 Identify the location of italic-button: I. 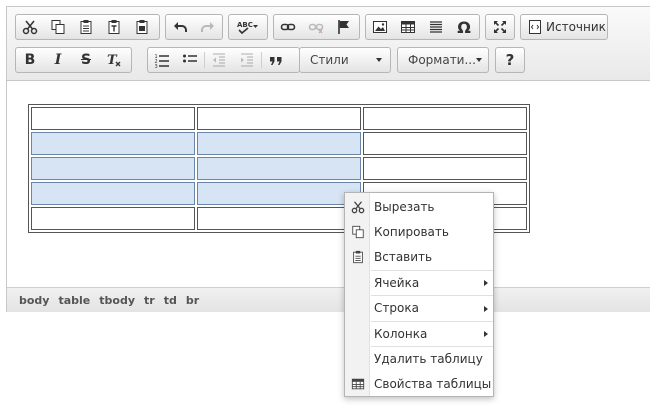
(58, 60).